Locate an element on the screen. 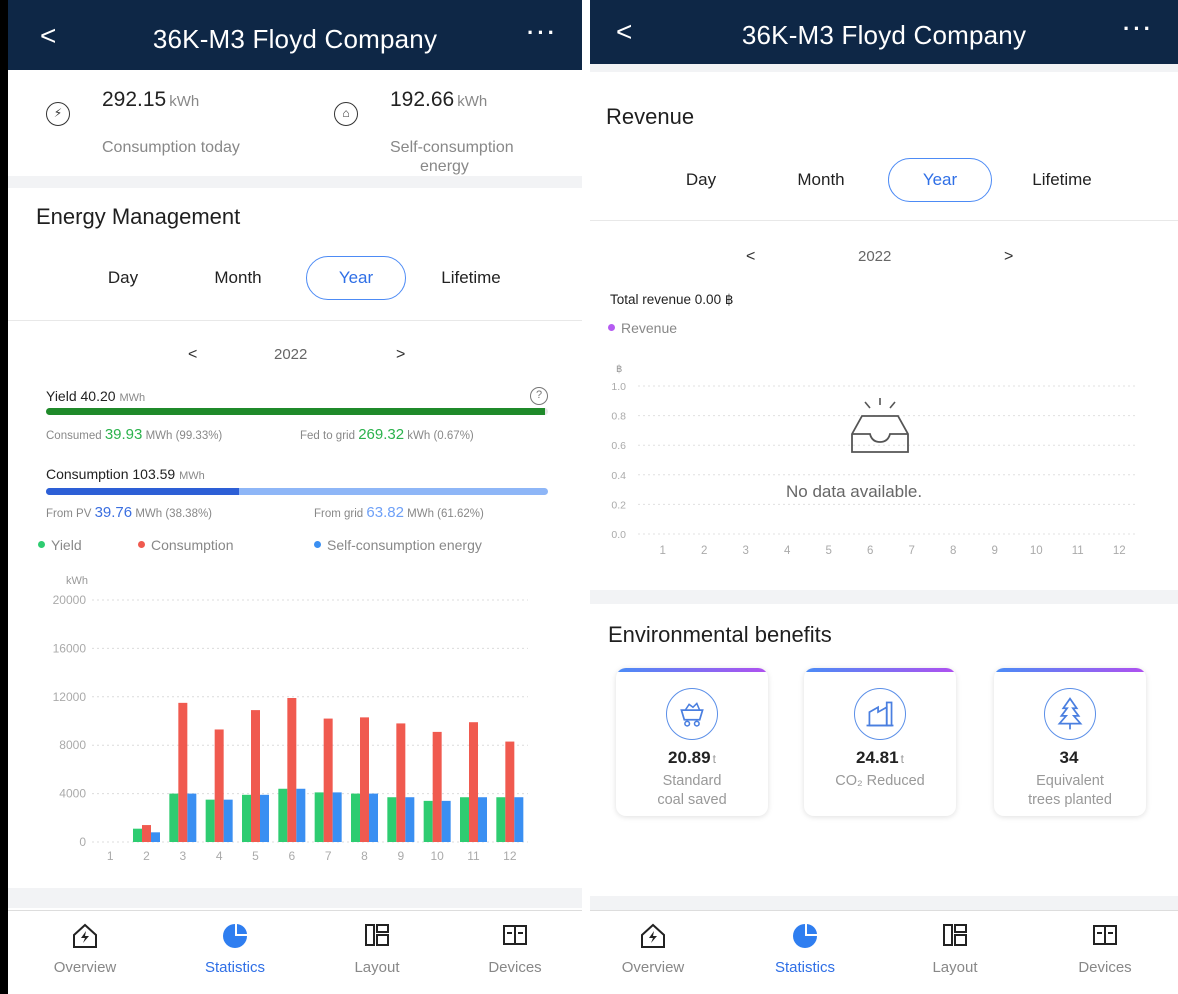 This screenshot has width=1178, height=994. y-tick-label: 0.4 is located at coordinates (618, 476).